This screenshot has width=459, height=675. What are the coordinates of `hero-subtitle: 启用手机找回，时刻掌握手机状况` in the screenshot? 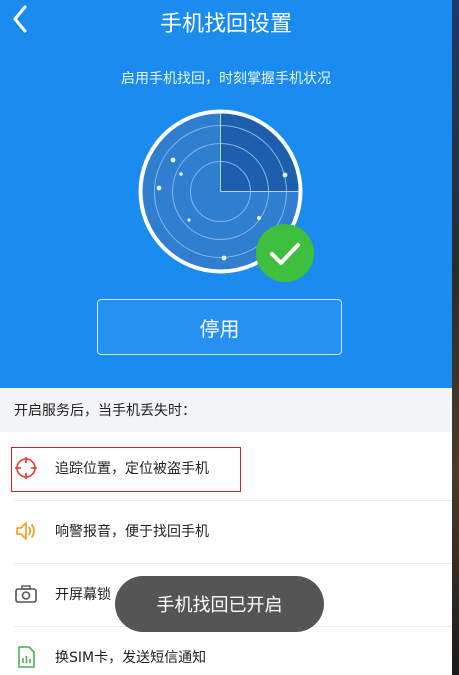 It's located at (226, 79).